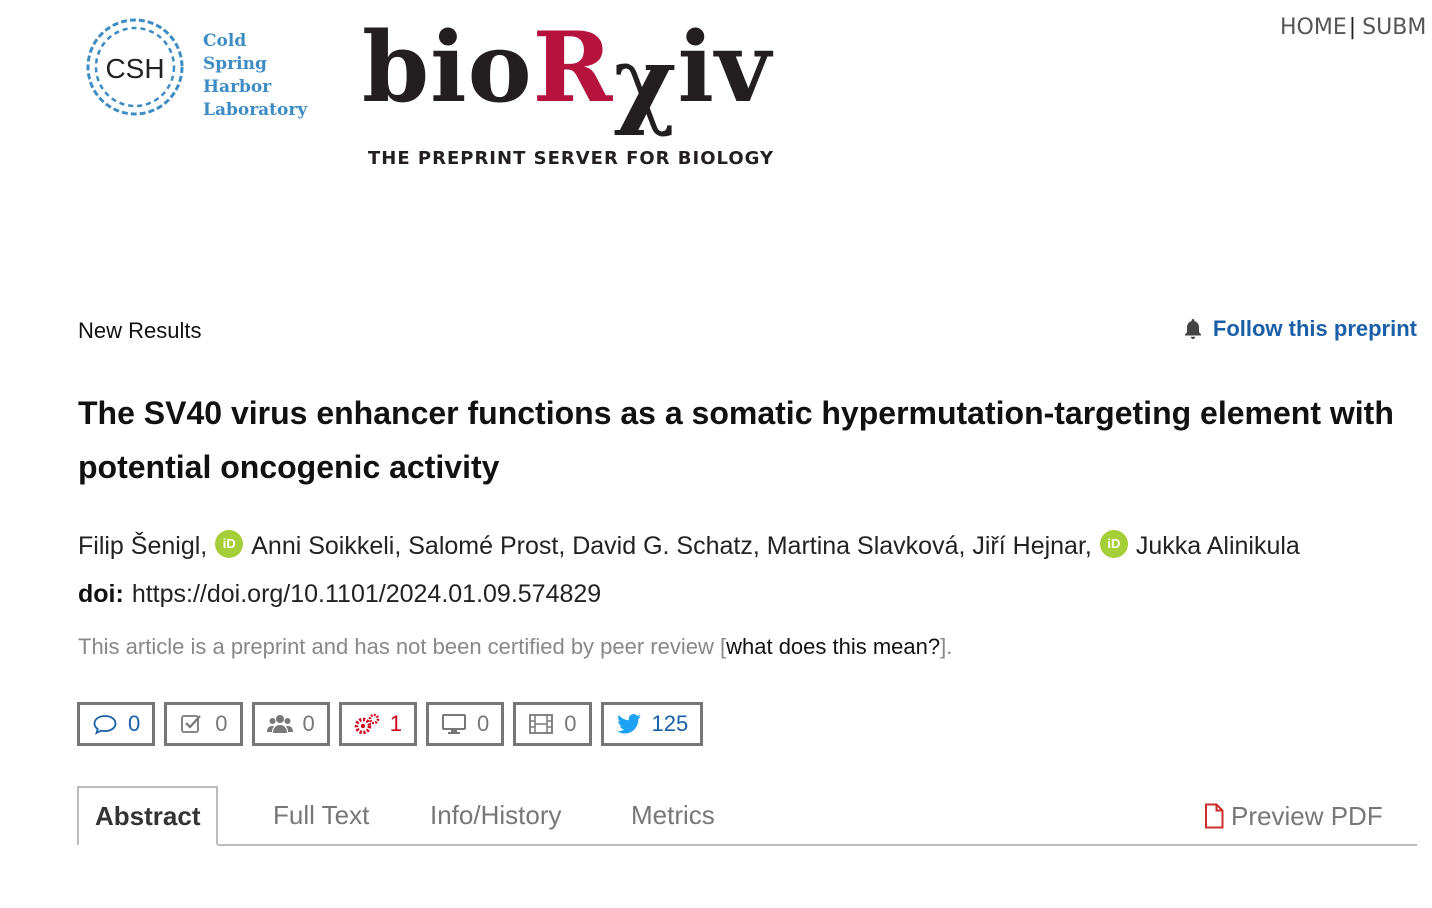 The width and height of the screenshot is (1432, 908). What do you see at coordinates (1218, 546) in the screenshot?
I see `author-name: Jukka Alinikula` at bounding box center [1218, 546].